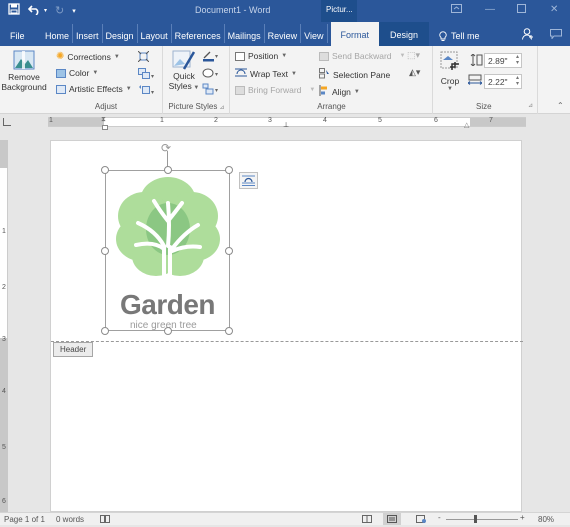 This screenshot has width=570, height=527. Describe the element at coordinates (517, 81) in the screenshot. I see `width-spinner-icon: ▴ ▾` at that location.